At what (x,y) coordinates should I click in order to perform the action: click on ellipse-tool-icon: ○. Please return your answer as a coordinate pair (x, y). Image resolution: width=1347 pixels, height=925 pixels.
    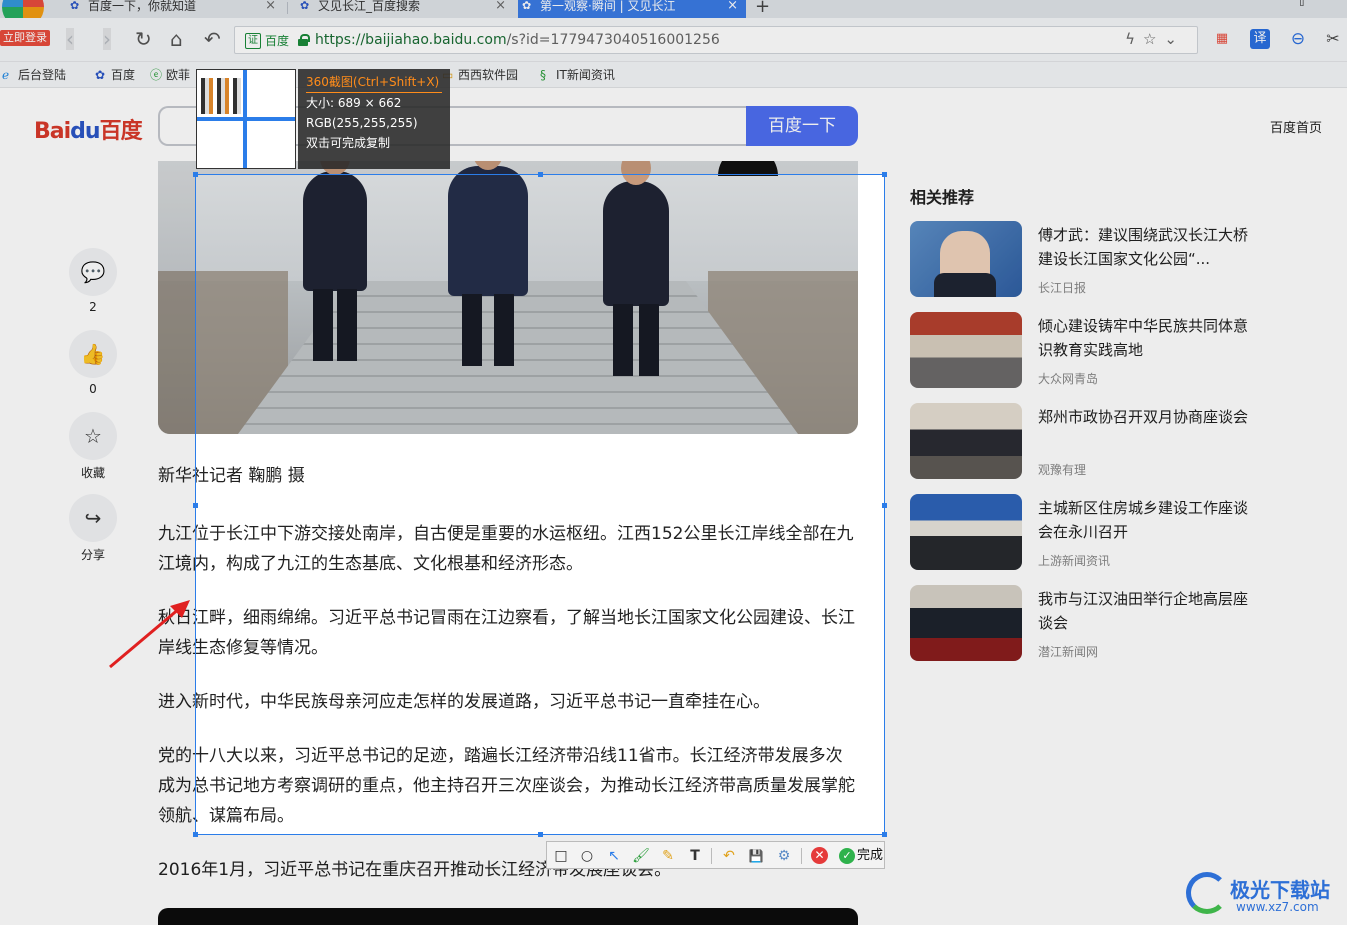
    Looking at the image, I should click on (587, 856).